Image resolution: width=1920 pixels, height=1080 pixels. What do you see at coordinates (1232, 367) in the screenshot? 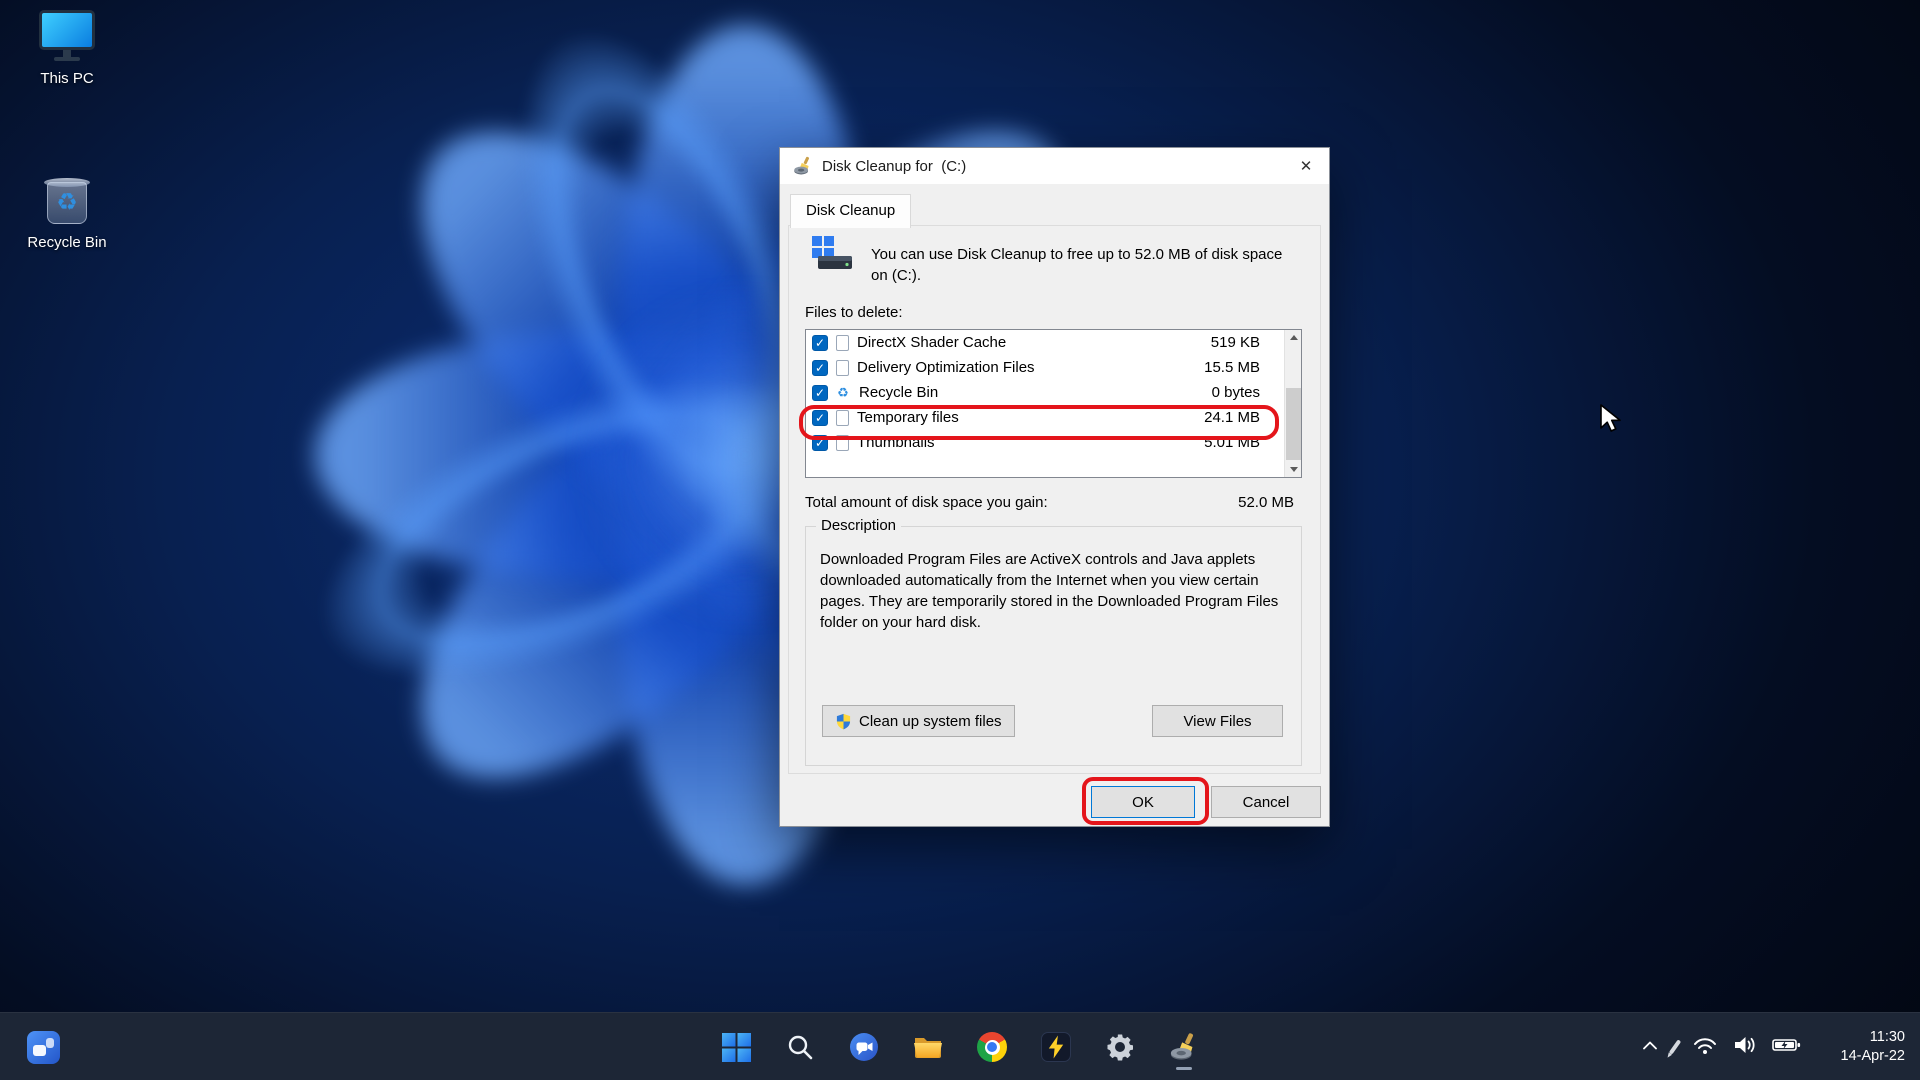
I see `file-size: 15.5 MB` at bounding box center [1232, 367].